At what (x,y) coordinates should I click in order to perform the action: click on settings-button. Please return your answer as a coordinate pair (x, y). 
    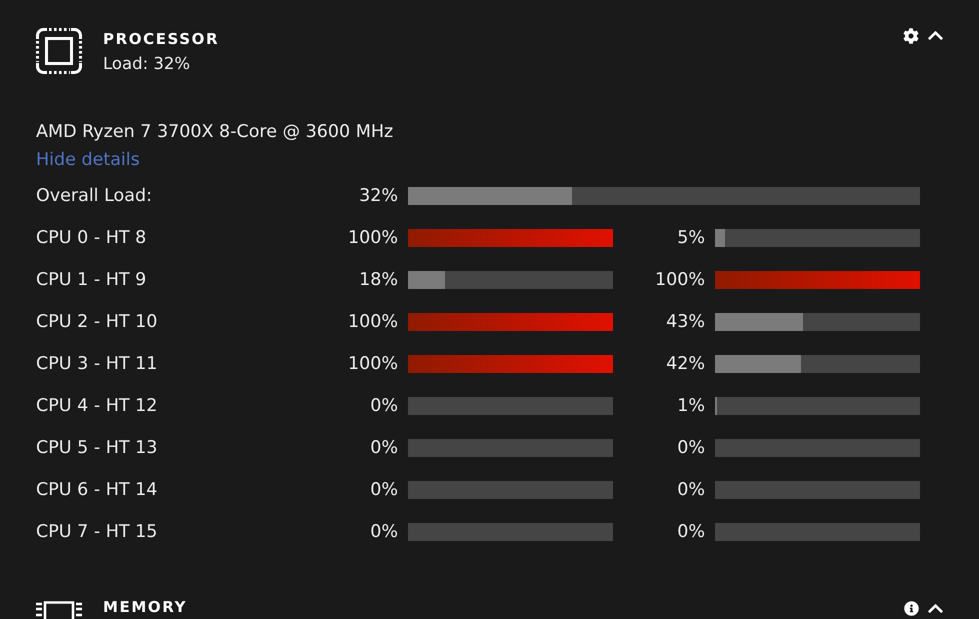
    Looking at the image, I should click on (911, 36).